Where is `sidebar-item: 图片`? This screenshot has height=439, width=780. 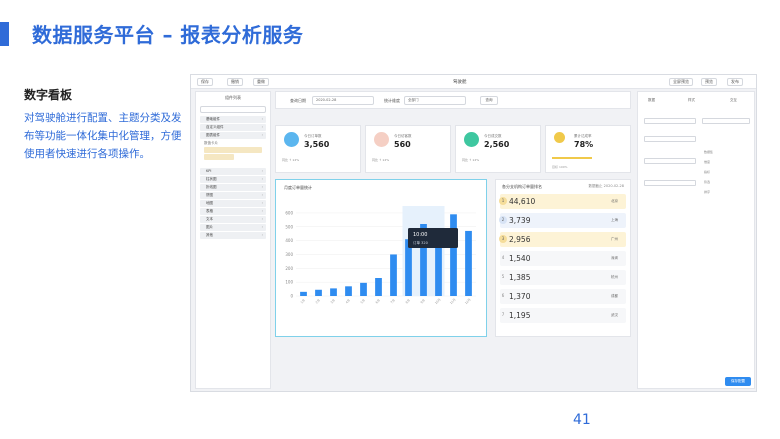 sidebar-item: 图片 is located at coordinates (233, 227).